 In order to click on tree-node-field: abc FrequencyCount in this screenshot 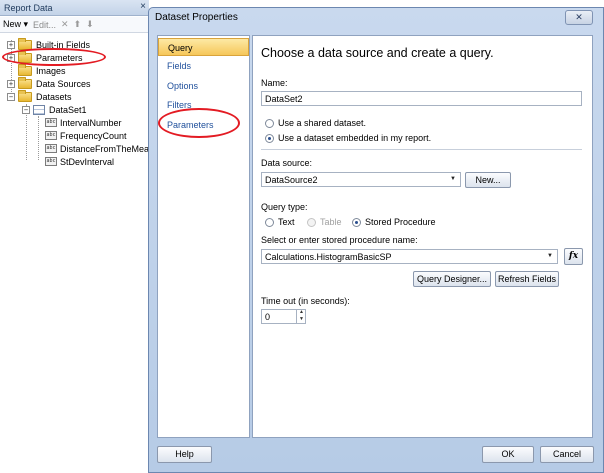, I will do `click(86, 135)`.